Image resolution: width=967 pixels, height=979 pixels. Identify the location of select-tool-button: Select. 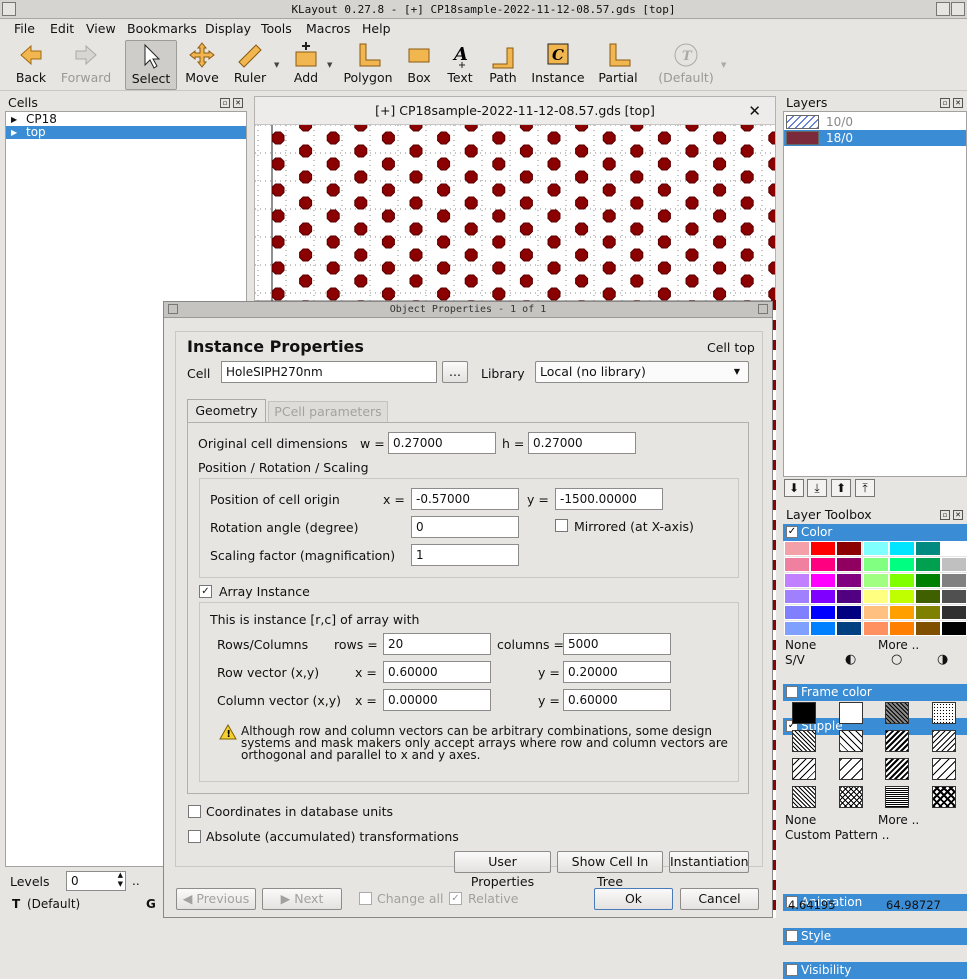
(151, 65).